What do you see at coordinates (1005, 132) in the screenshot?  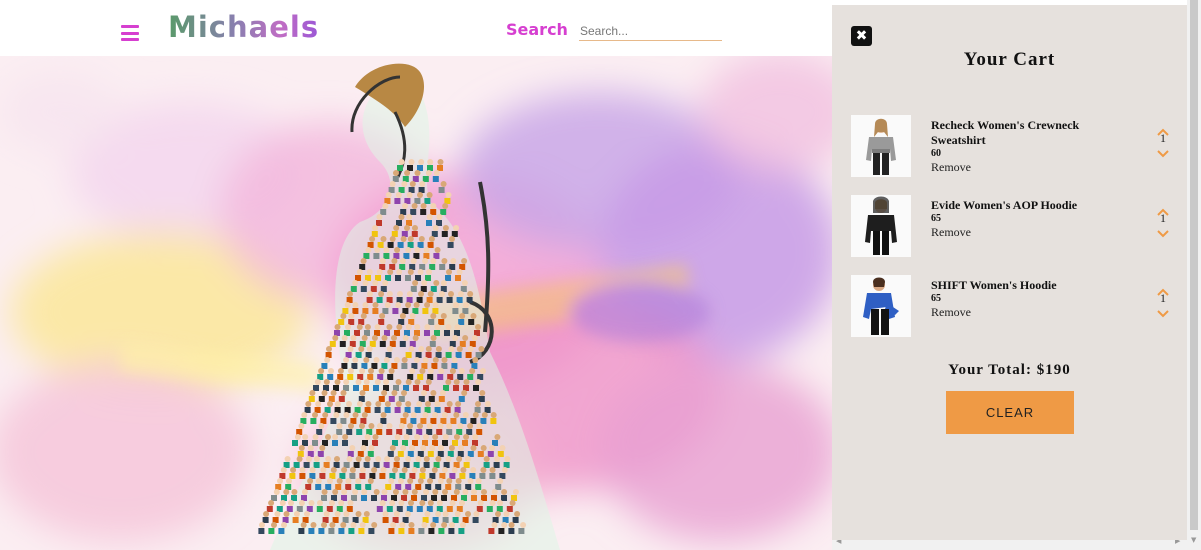 I see `product-name: Recheck Women's Crewneck Sweatshirt` at bounding box center [1005, 132].